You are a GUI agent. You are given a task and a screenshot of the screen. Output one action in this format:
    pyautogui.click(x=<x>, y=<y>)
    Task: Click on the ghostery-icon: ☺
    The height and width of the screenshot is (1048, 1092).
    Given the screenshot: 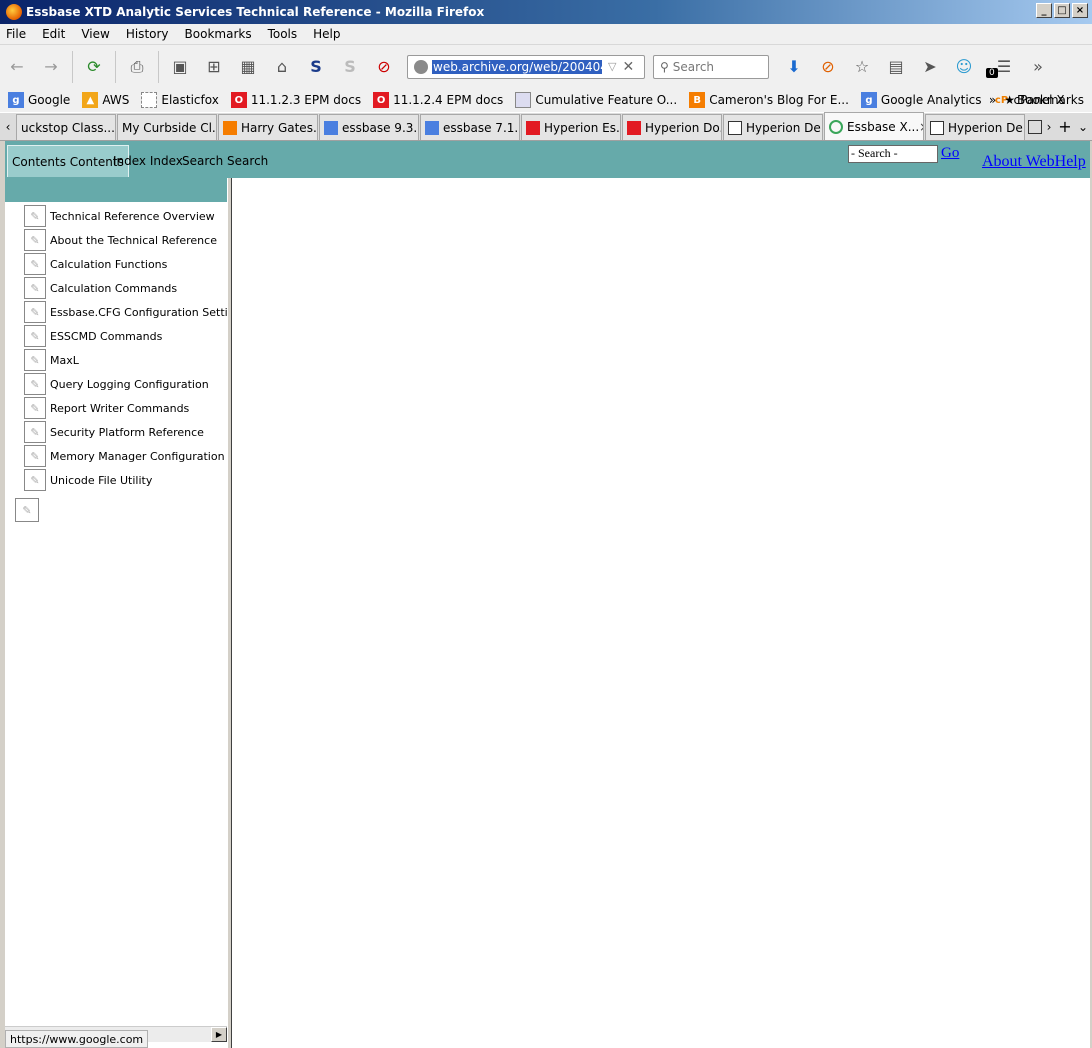 What is the action you would take?
    pyautogui.click(x=964, y=67)
    